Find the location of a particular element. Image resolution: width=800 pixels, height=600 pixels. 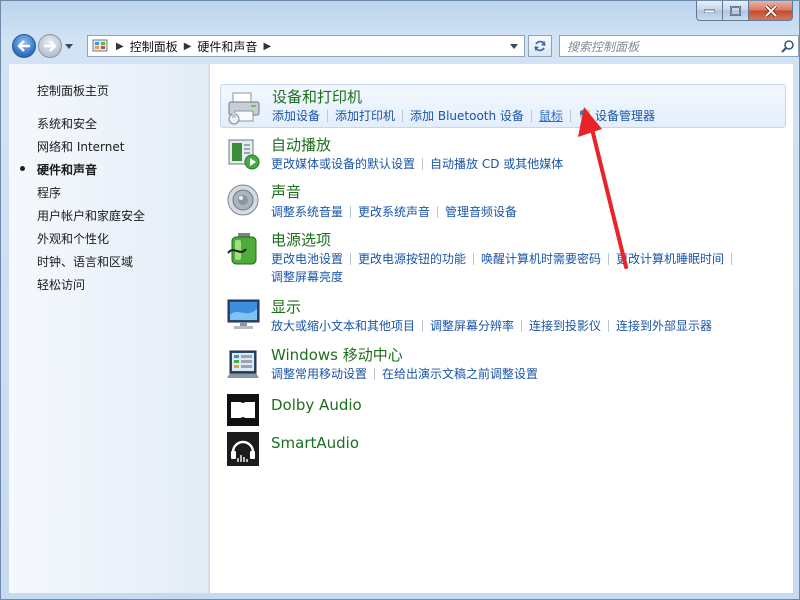

category-display: 显示 放大或缩小文本和其他项目 调整屏幕分辨率 连接到投影仪 连接到外部显示器 is located at coordinates (503, 316).